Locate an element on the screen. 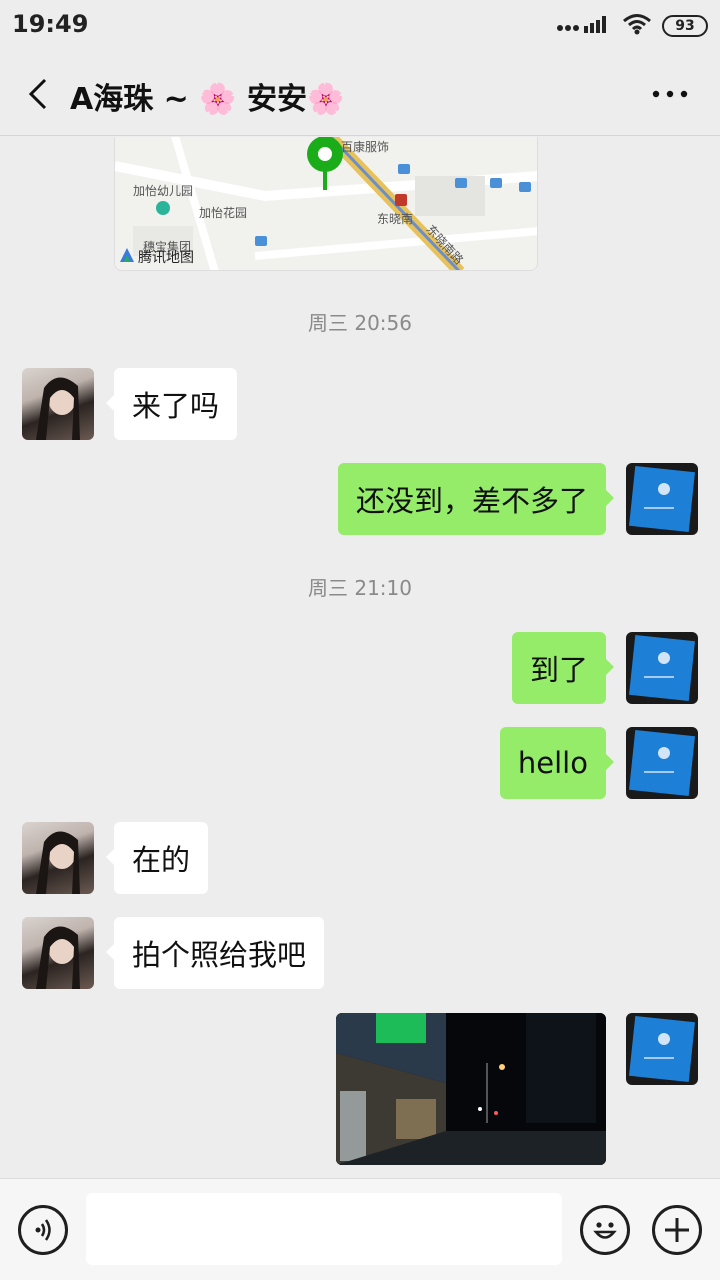  message-bubble-outgoing: 还没到，差不多了 is located at coordinates (476, 499).